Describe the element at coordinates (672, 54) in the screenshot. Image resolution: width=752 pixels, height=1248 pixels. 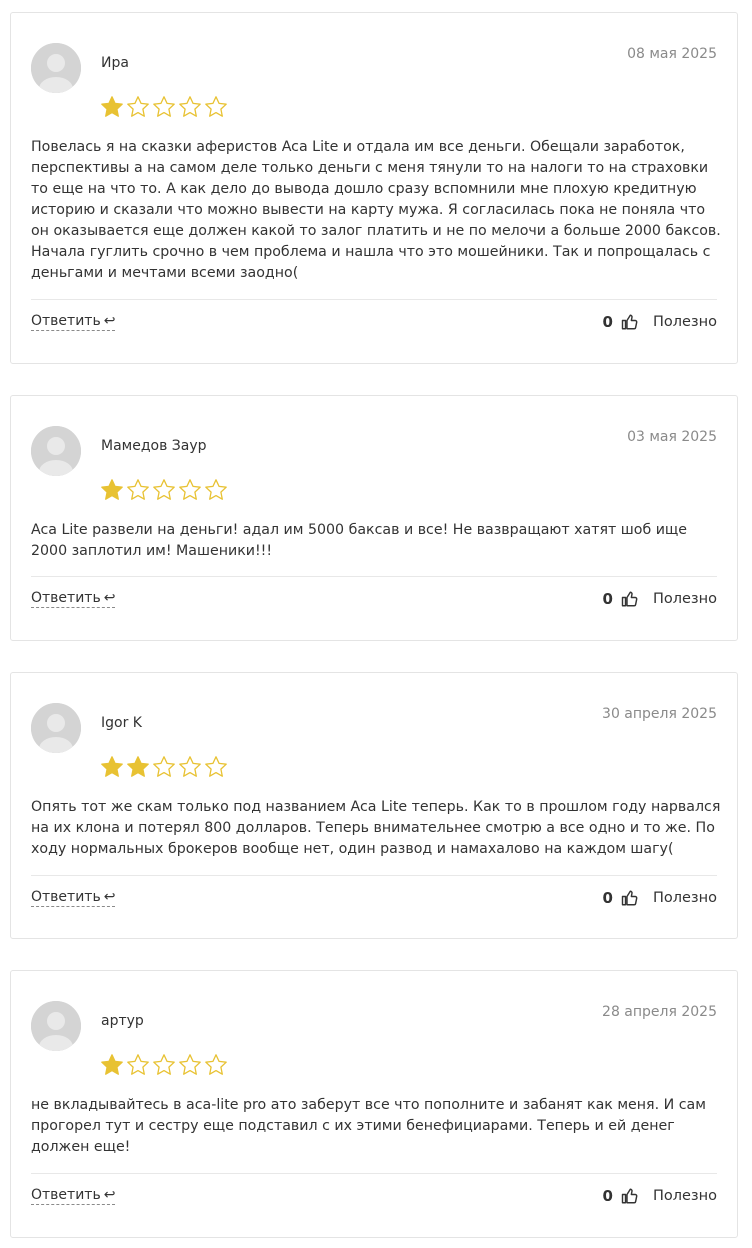
I see `review-date: 08 мая 2025` at that location.